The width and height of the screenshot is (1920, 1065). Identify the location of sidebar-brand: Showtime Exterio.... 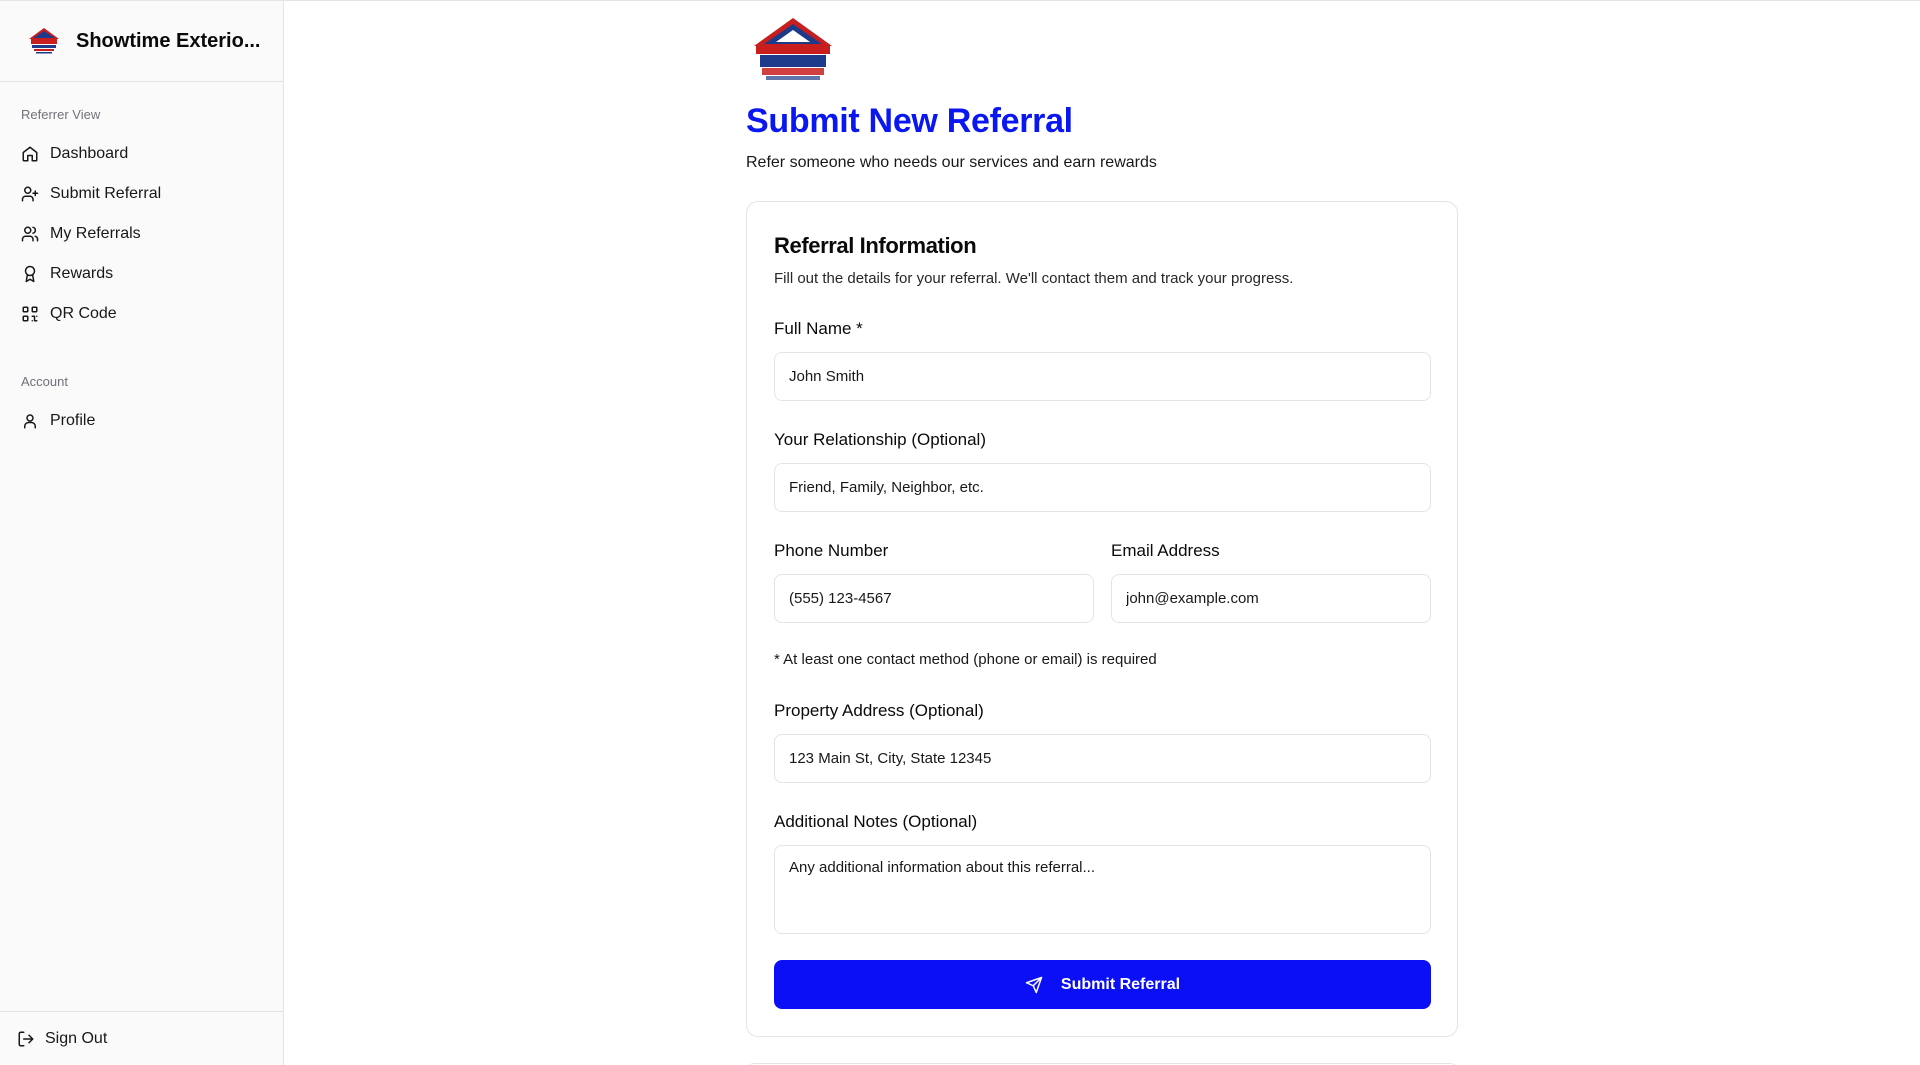
(141, 41).